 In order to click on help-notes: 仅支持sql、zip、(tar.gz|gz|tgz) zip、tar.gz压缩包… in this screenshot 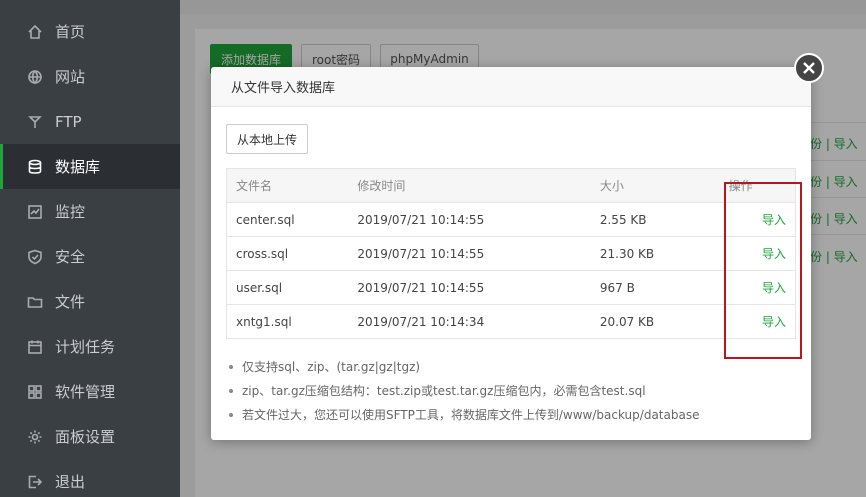, I will do `click(463, 395)`.